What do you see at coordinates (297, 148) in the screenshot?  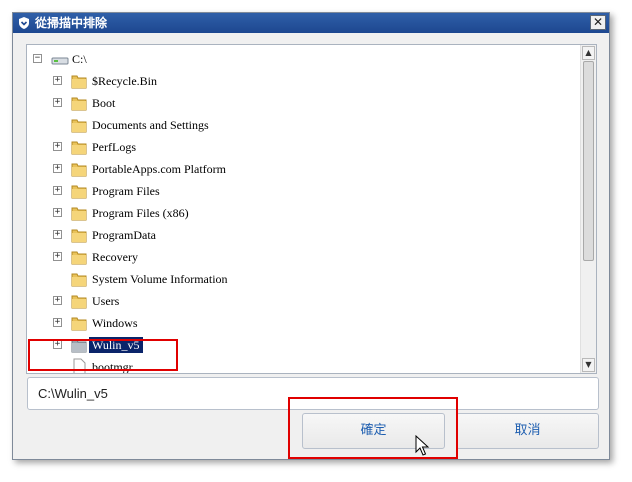 I see `tree-item: + PerfLogs` at bounding box center [297, 148].